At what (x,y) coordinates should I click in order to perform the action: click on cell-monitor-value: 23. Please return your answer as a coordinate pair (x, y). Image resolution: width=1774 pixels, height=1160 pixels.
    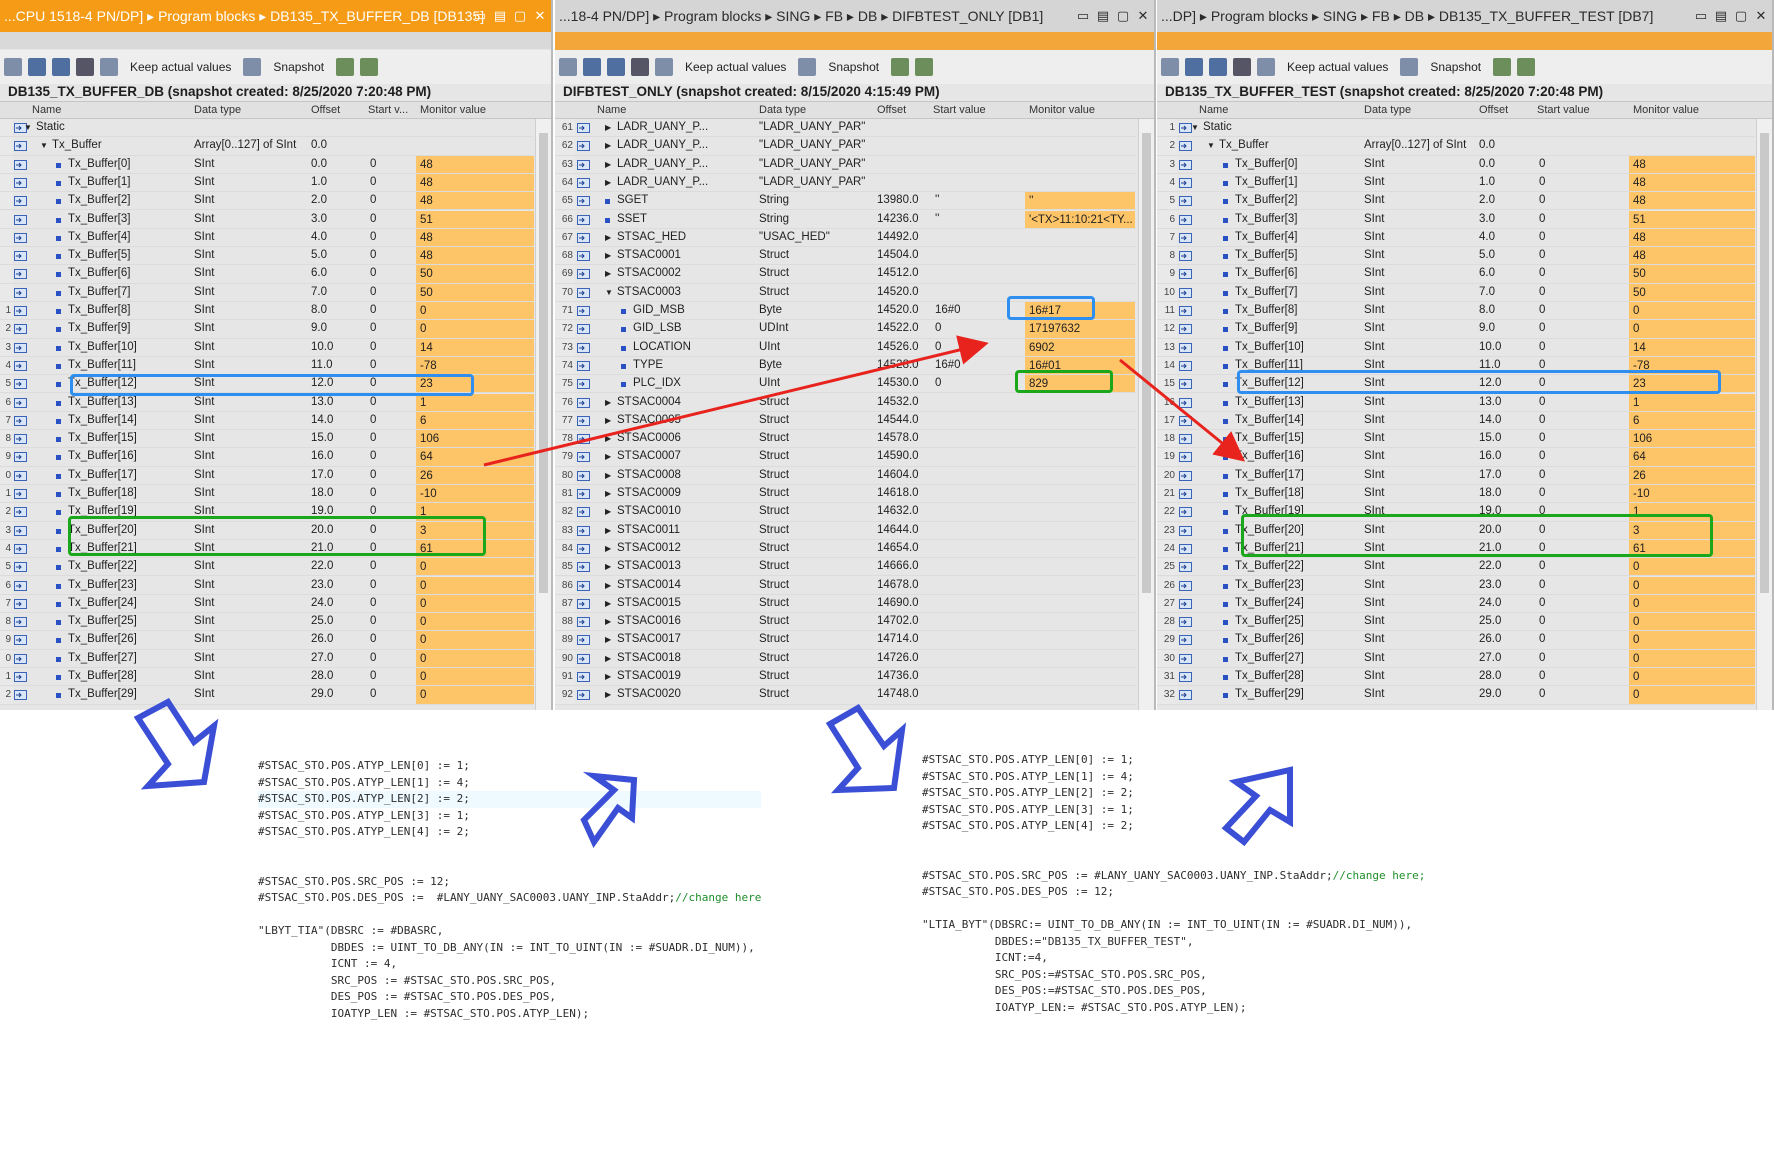
    Looking at the image, I should click on (475, 384).